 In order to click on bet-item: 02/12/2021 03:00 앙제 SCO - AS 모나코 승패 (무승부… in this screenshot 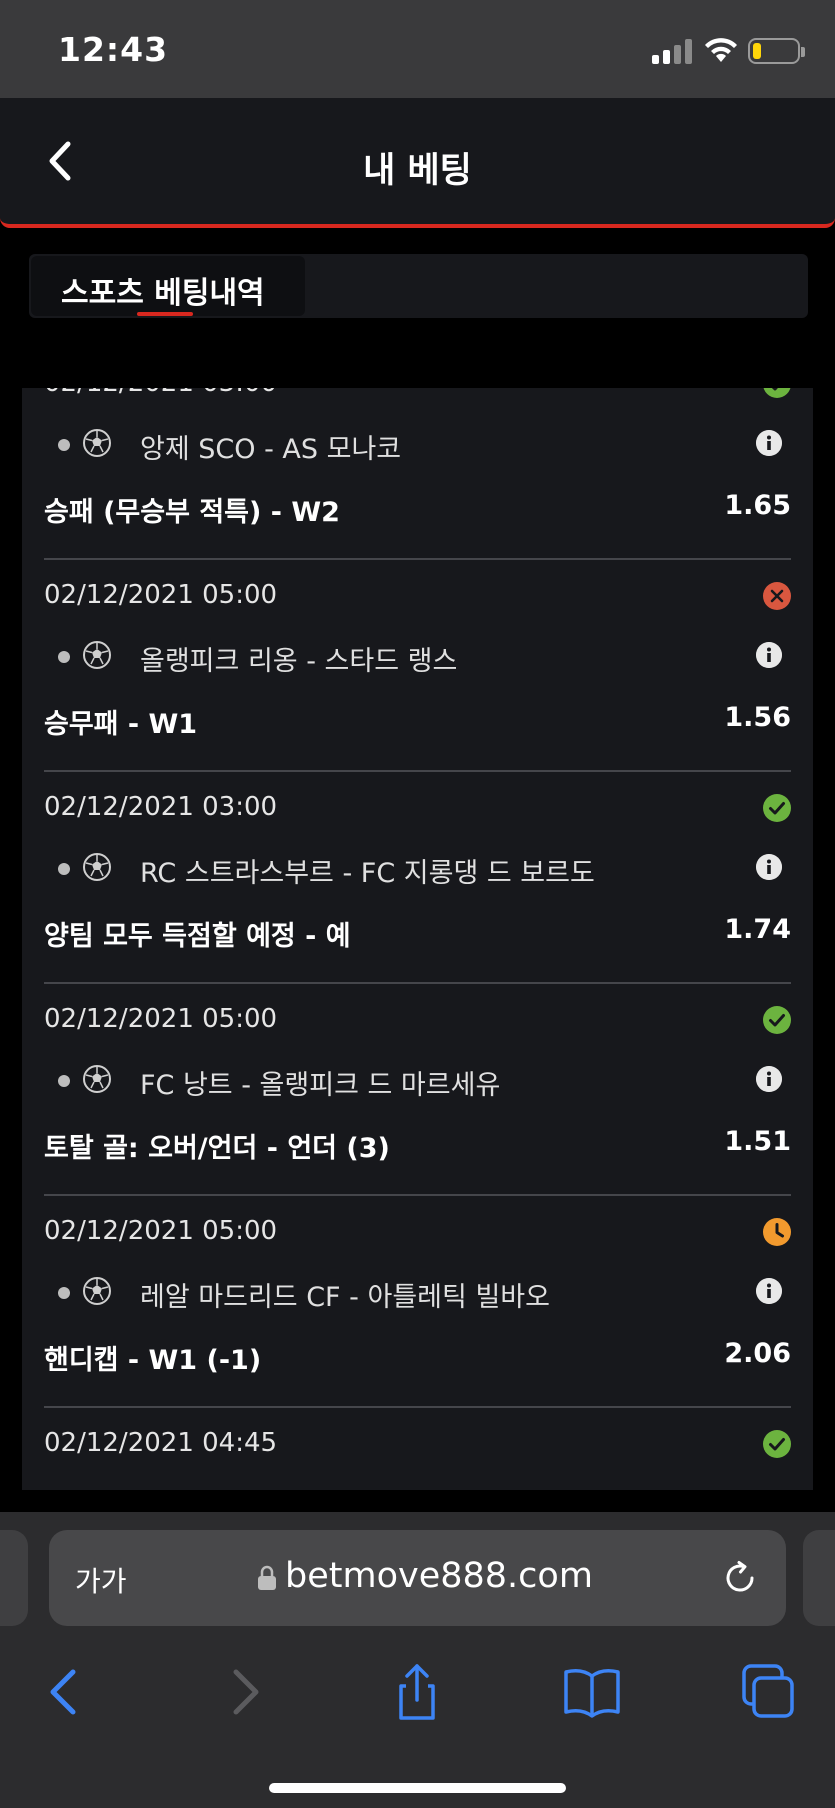, I will do `click(417, 474)`.